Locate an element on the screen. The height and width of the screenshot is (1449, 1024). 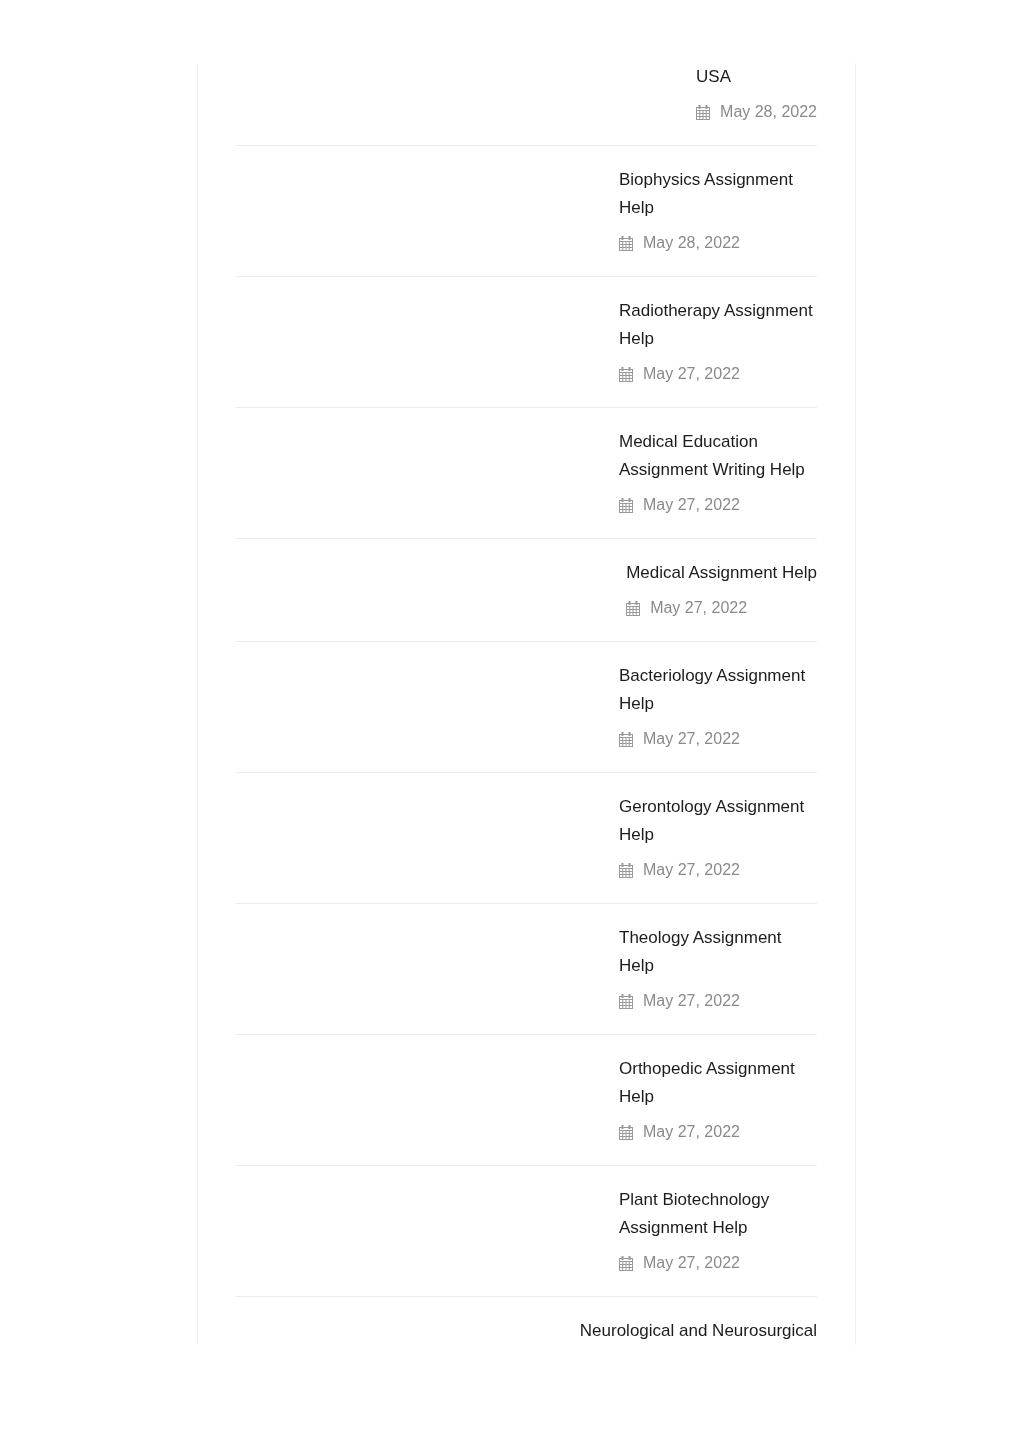
post-title-link: USA is located at coordinates (713, 77).